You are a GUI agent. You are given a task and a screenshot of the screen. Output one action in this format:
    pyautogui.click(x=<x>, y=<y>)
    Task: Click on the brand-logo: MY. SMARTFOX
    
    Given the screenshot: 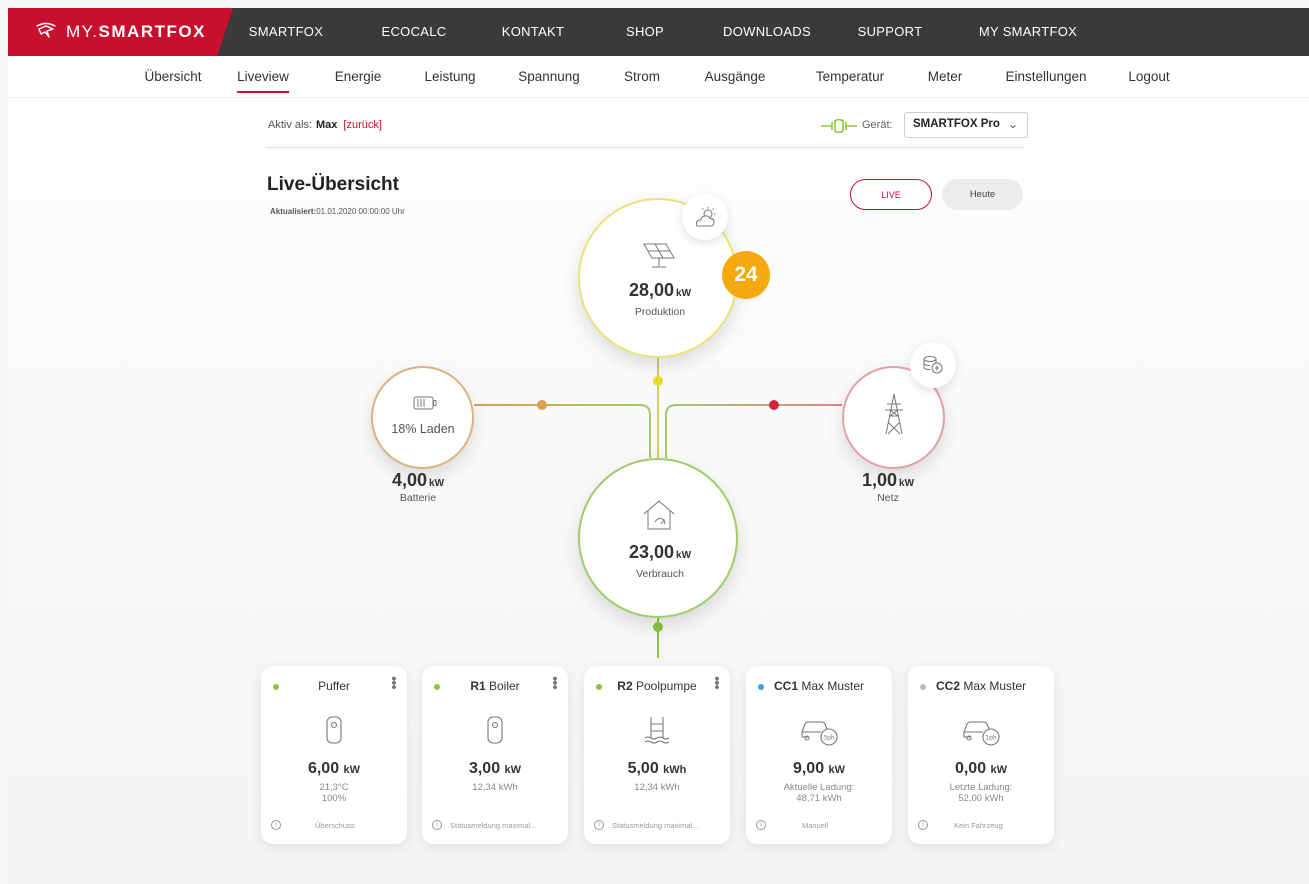 What is the action you would take?
    pyautogui.click(x=120, y=32)
    